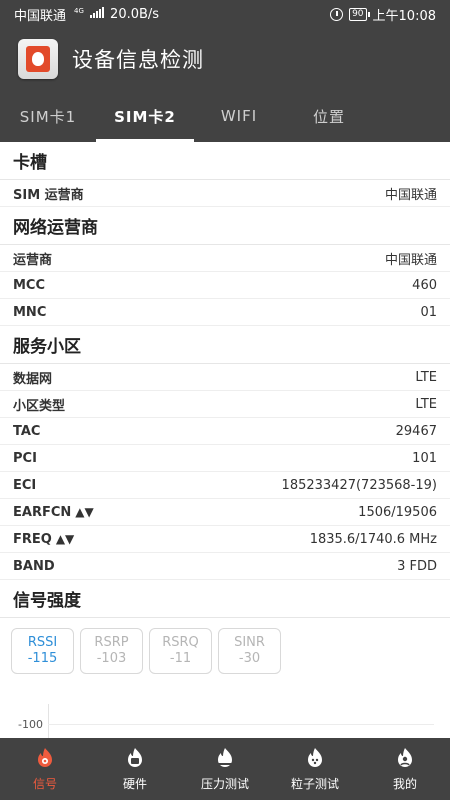 This screenshot has height=800, width=450. Describe the element at coordinates (97, 12) in the screenshot. I see `signal-strength-icon` at that location.